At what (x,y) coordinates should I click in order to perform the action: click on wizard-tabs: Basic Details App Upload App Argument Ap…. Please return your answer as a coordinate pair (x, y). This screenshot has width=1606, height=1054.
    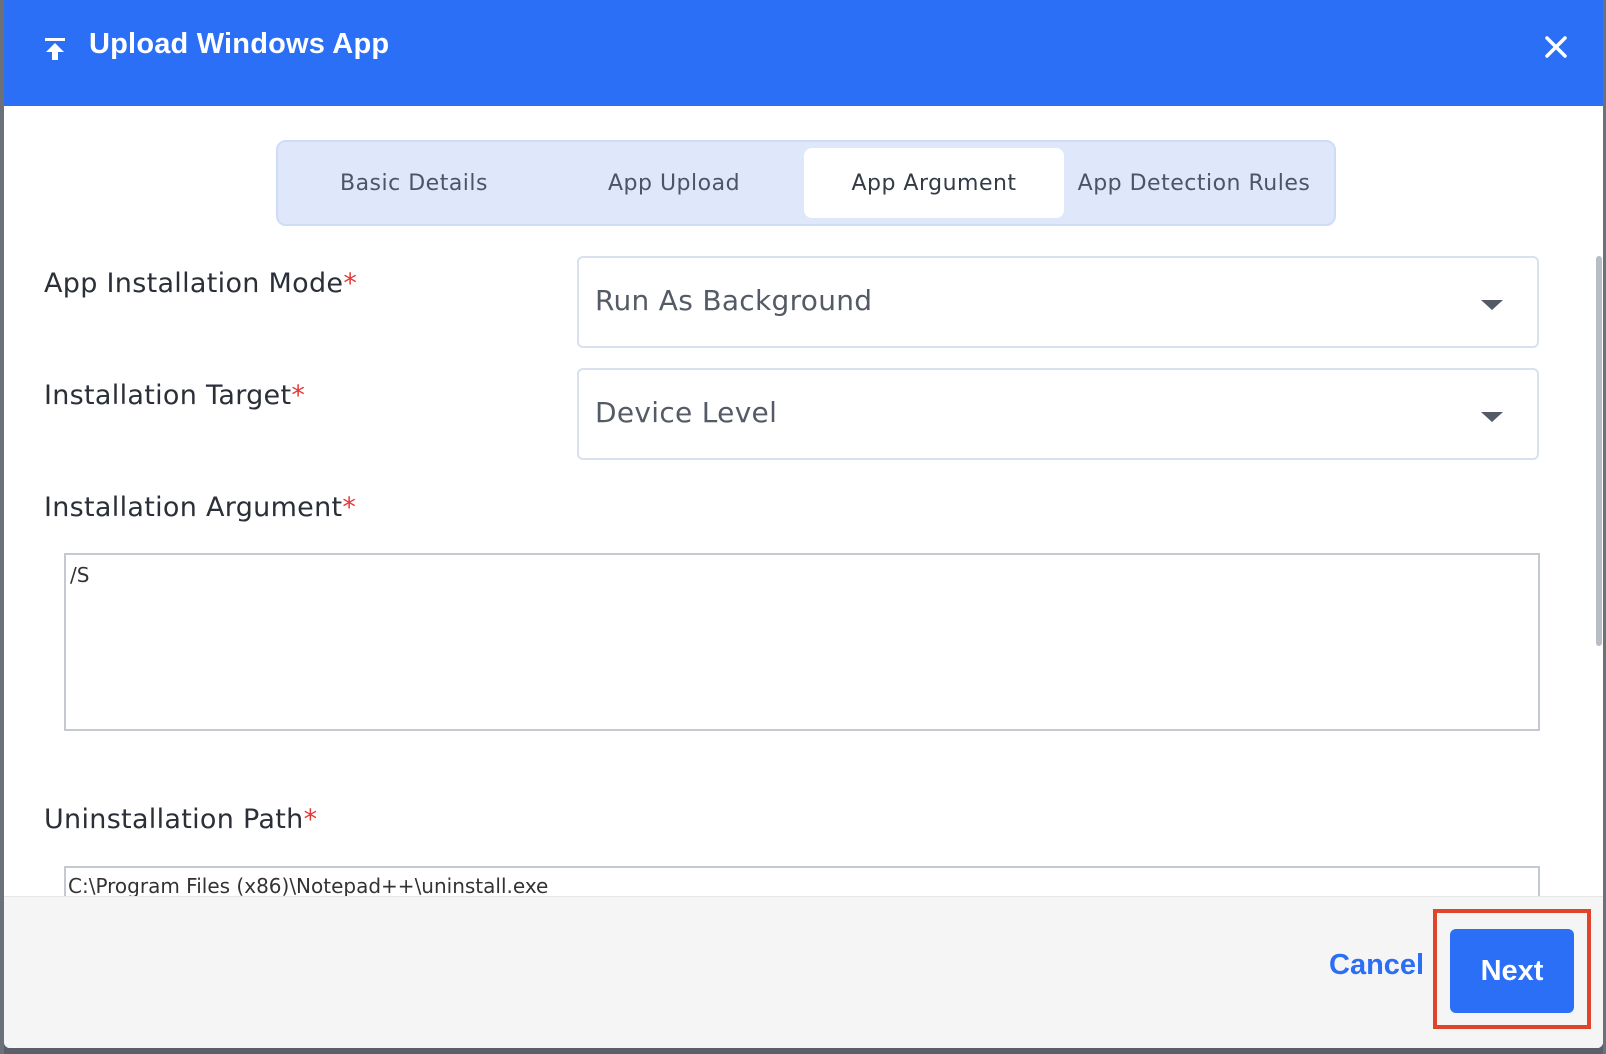
    Looking at the image, I should click on (806, 183).